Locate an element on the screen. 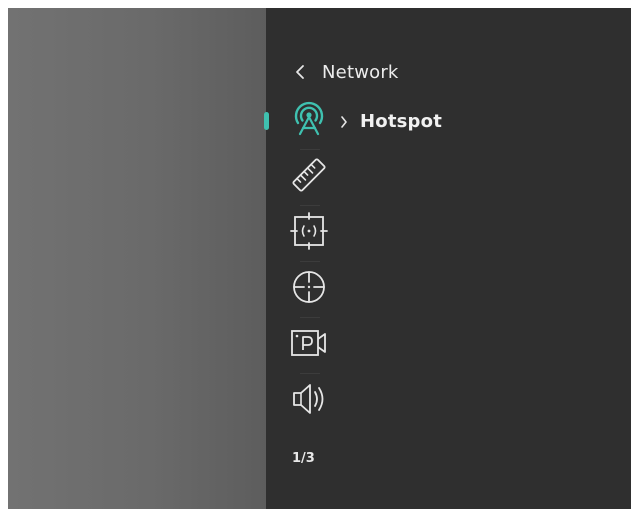 The image size is (639, 517). pip-camera-icon is located at coordinates (309, 345).